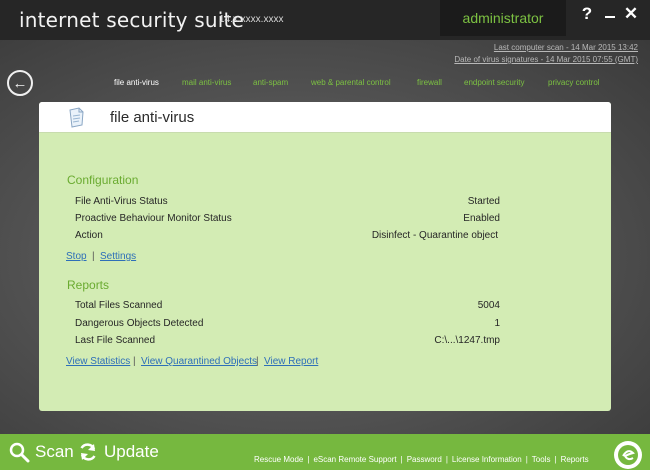 Image resolution: width=650 pixels, height=470 pixels. I want to click on update-label: Update, so click(131, 451).